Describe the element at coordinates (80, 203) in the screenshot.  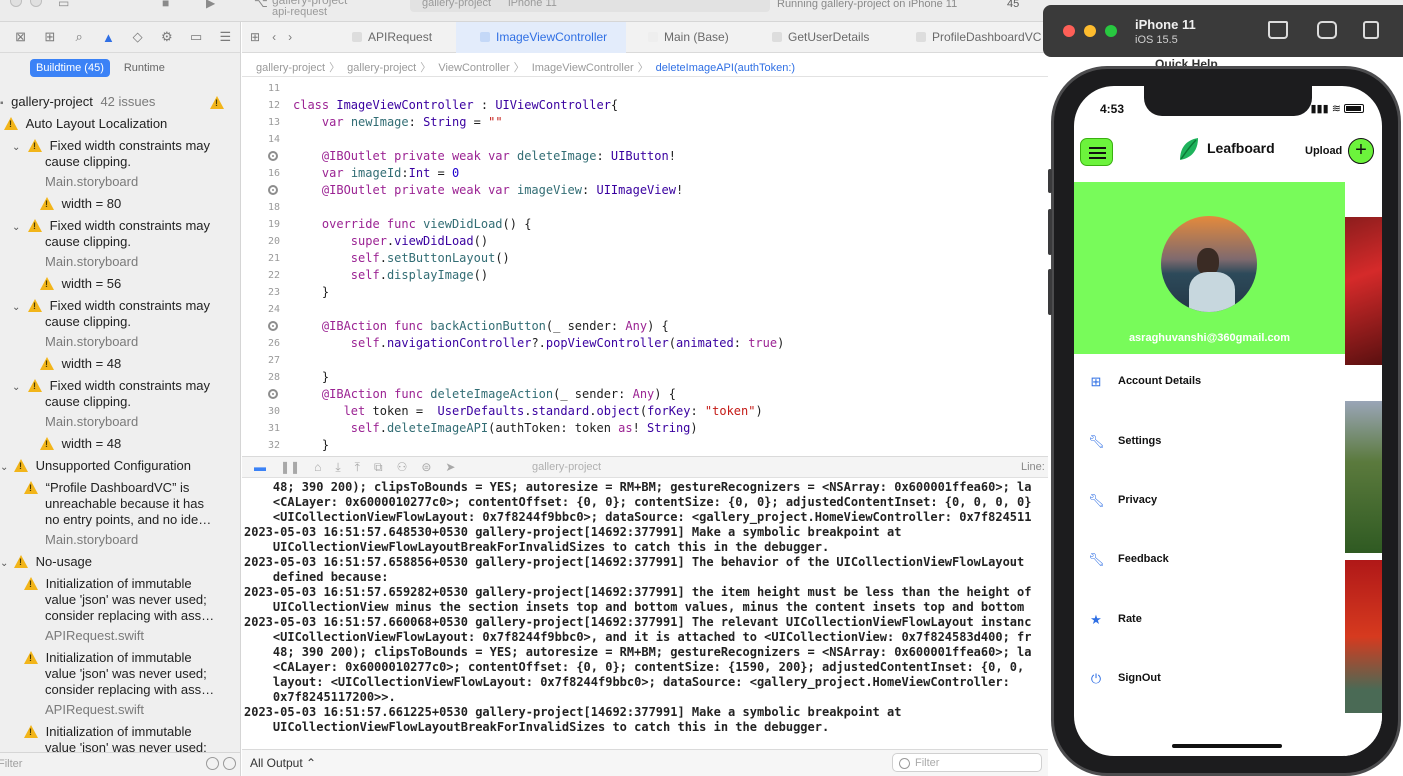
I see `issue-detail-row: width = 80` at that location.